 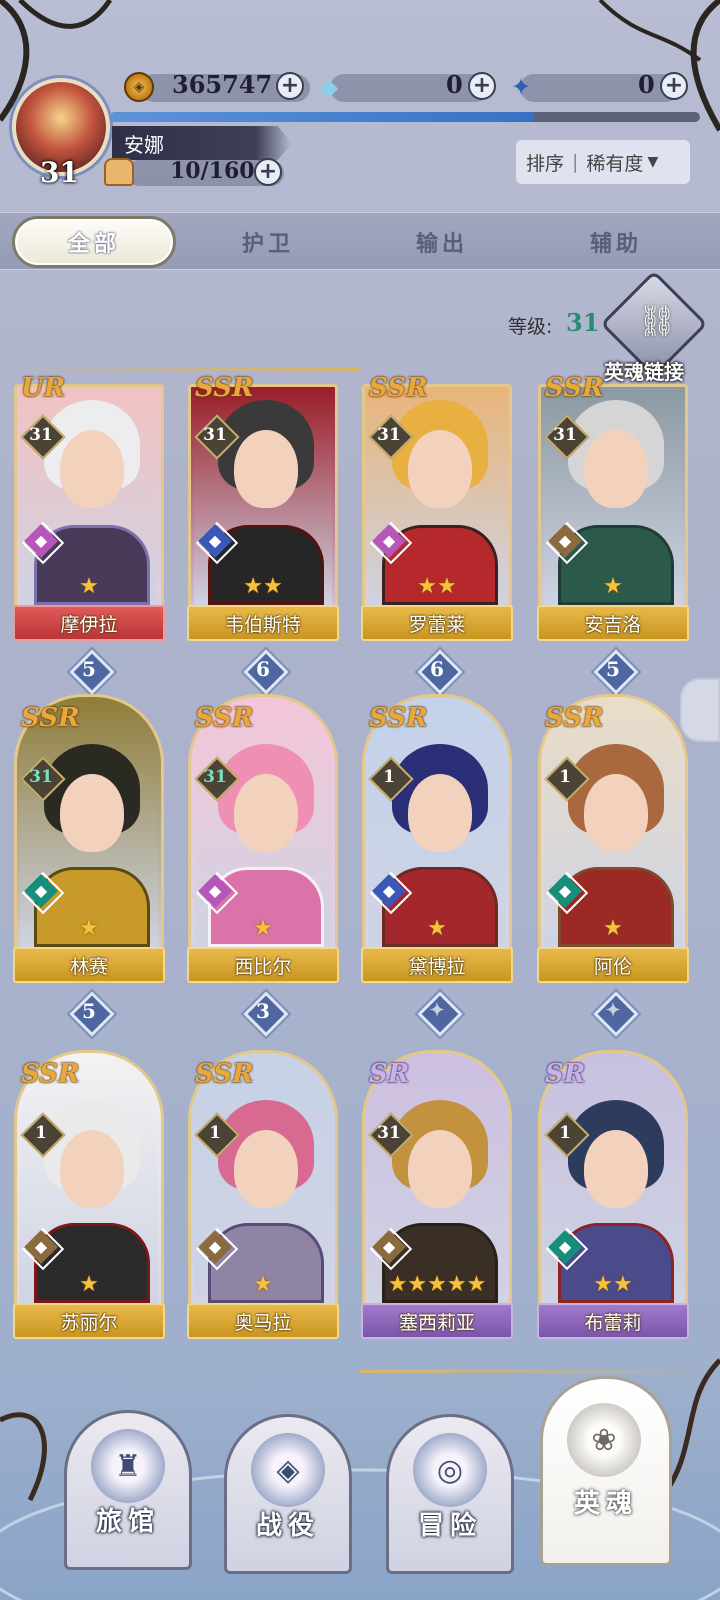 What do you see at coordinates (437, 857) in the screenshot?
I see `hero-card: SSR 1 ◆ ★ 黛博拉 ✦` at bounding box center [437, 857].